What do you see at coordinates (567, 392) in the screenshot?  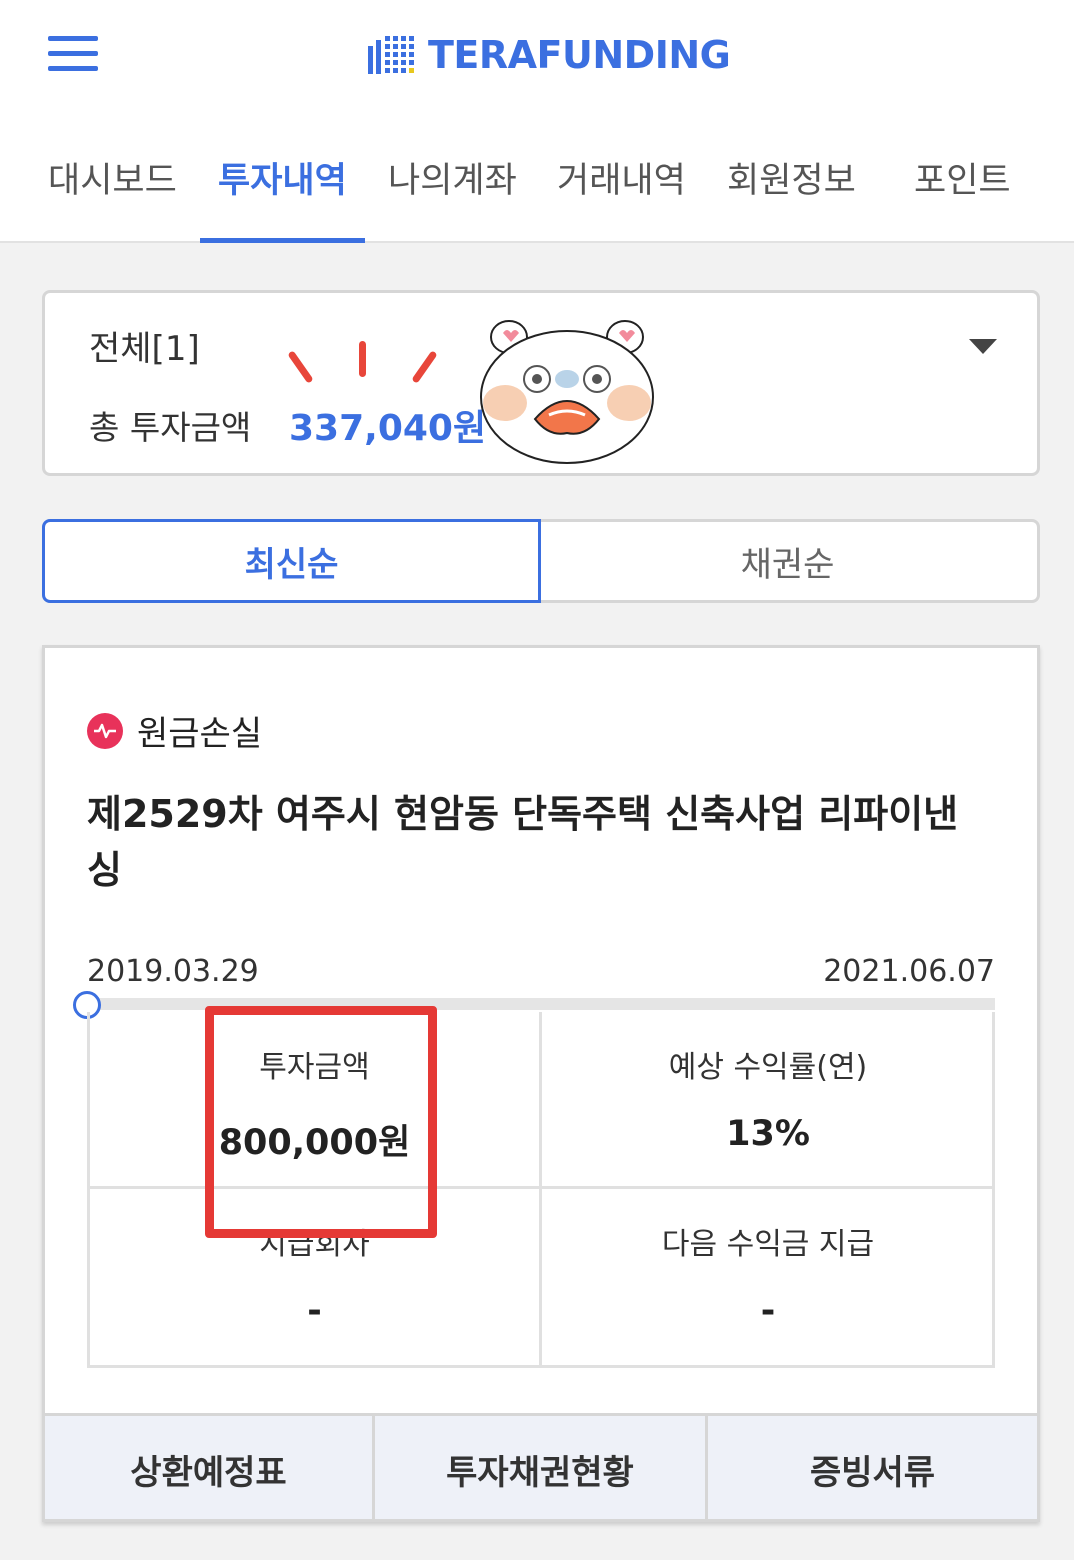 I see `crying-bear-sticker` at bounding box center [567, 392].